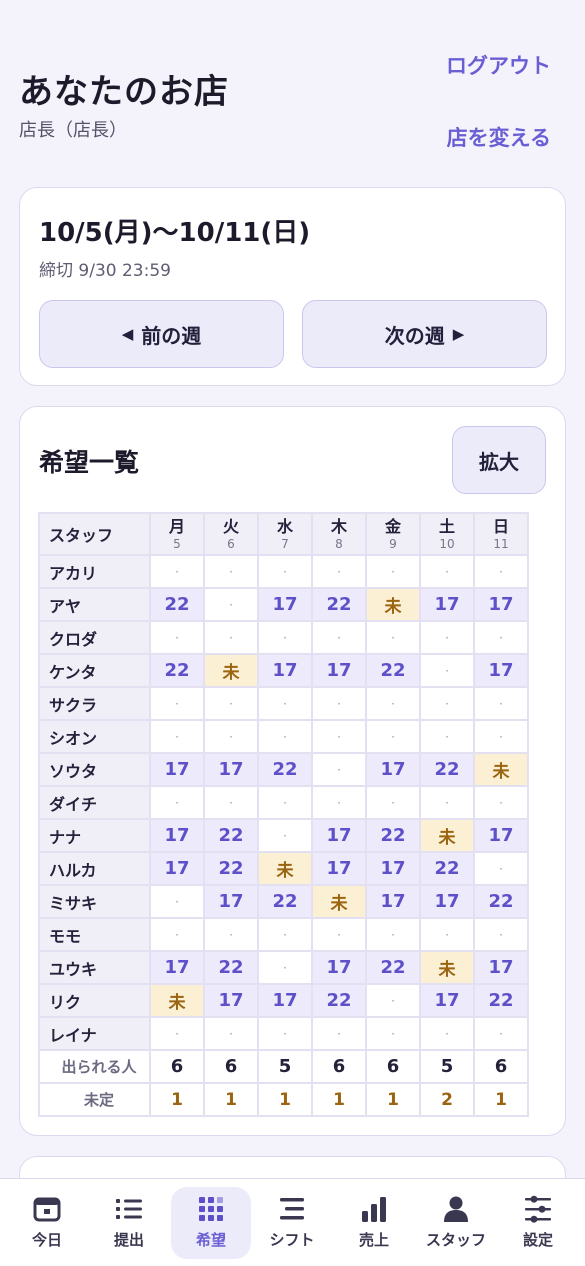 This screenshot has height=1266, width=585. I want to click on tab-settings: 設定, so click(538, 1223).